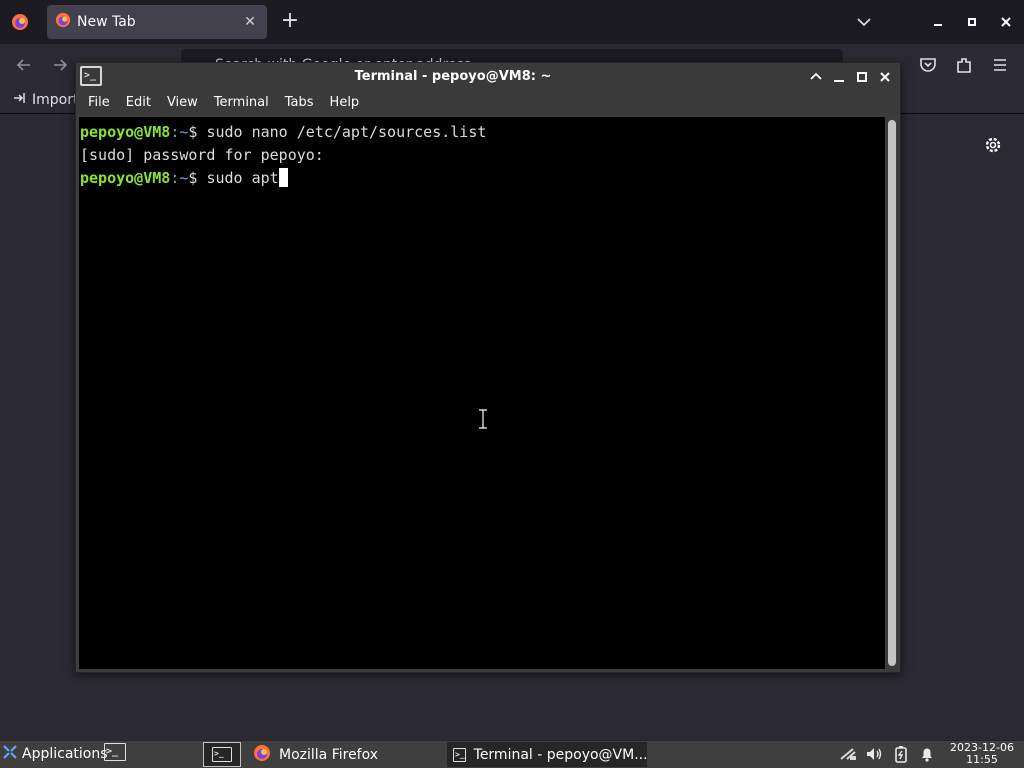  Describe the element at coordinates (10, 754) in the screenshot. I see `applications-icon` at that location.